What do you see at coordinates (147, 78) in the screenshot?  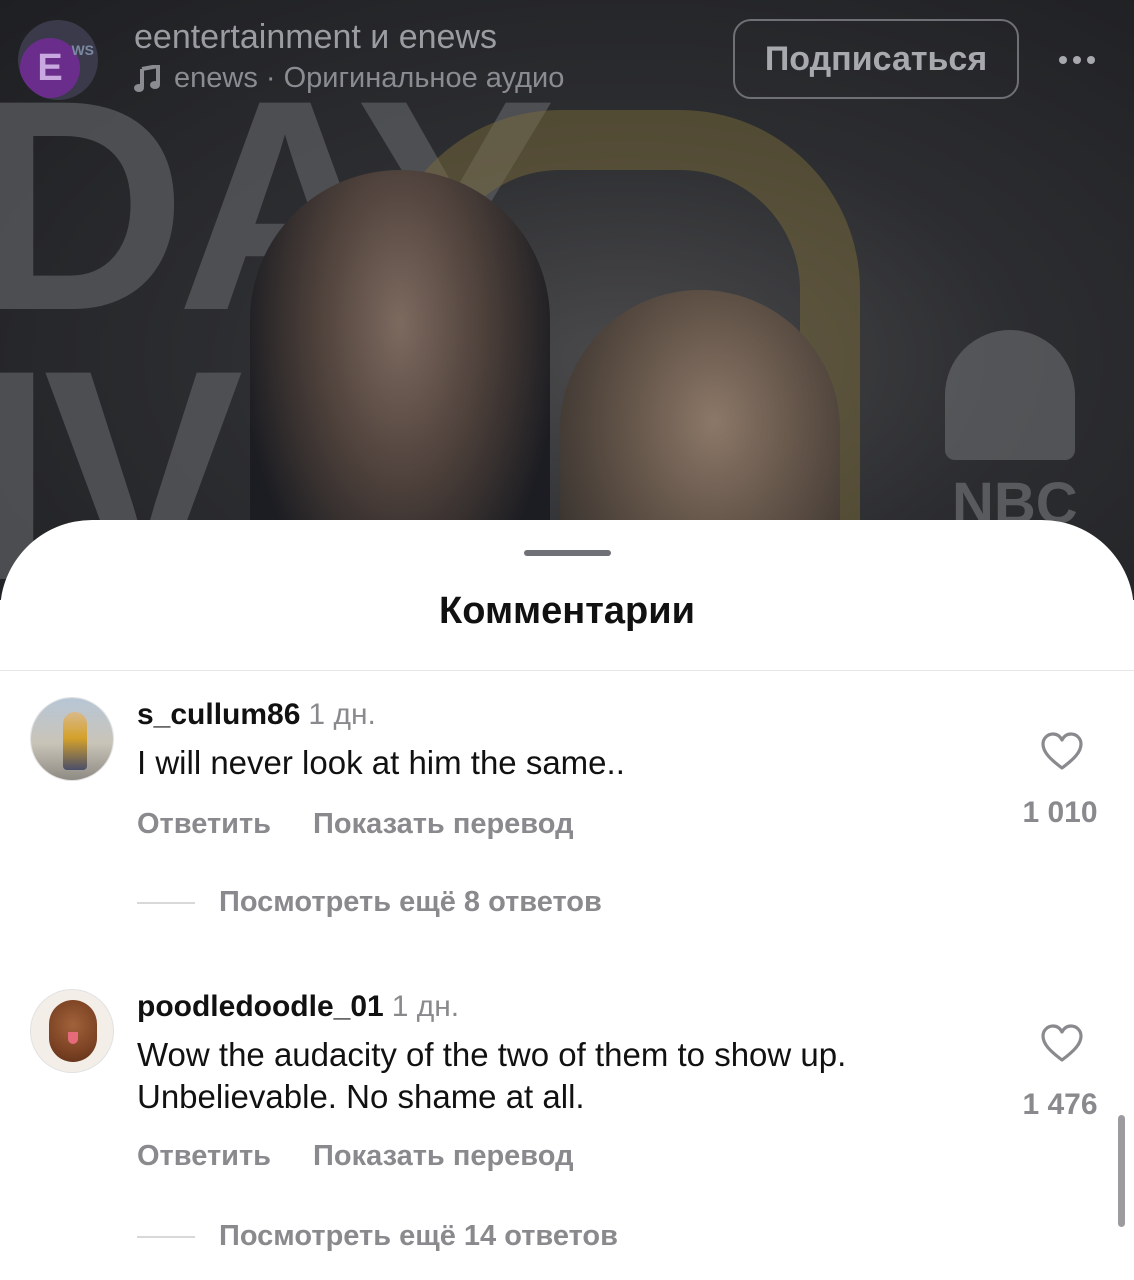 I see `music-note-icon` at bounding box center [147, 78].